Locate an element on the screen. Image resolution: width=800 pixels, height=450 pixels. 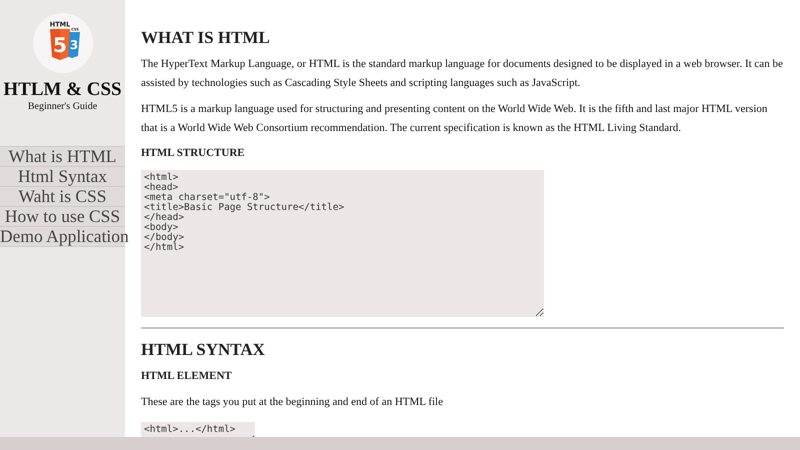
subheading: HTML ELEMENT is located at coordinates (187, 376).